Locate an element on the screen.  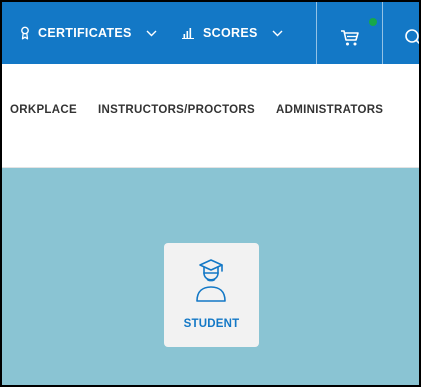
student-card-button: STUDENT is located at coordinates (211, 295).